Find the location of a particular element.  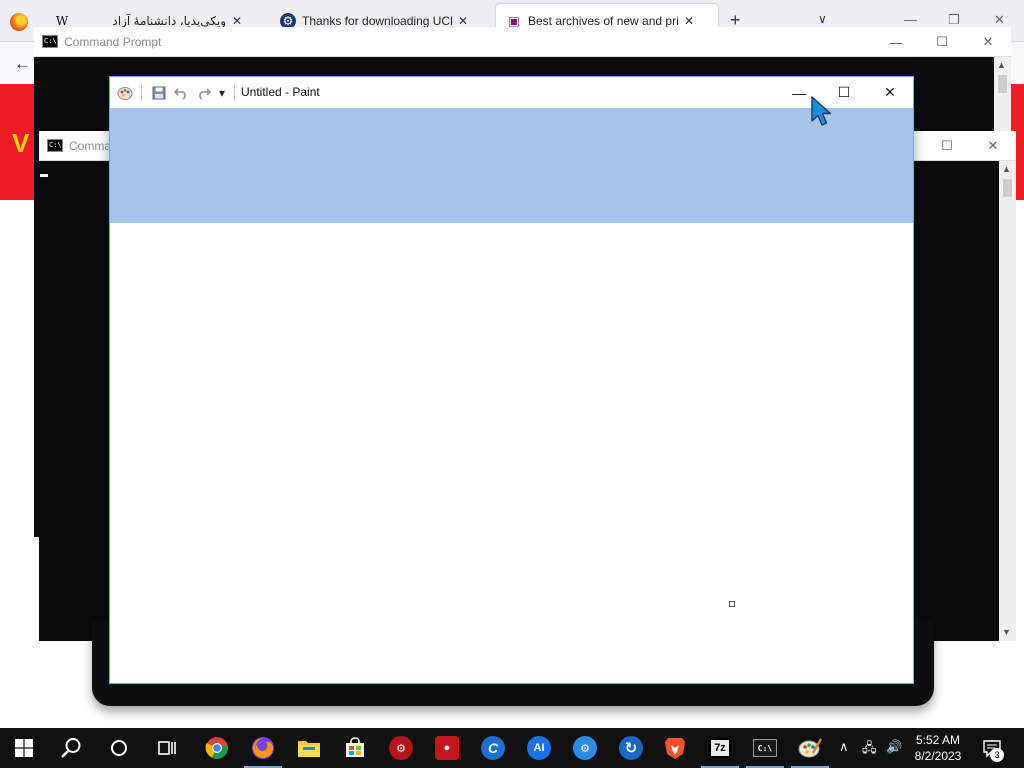

redo-icon is located at coordinates (203, 93).